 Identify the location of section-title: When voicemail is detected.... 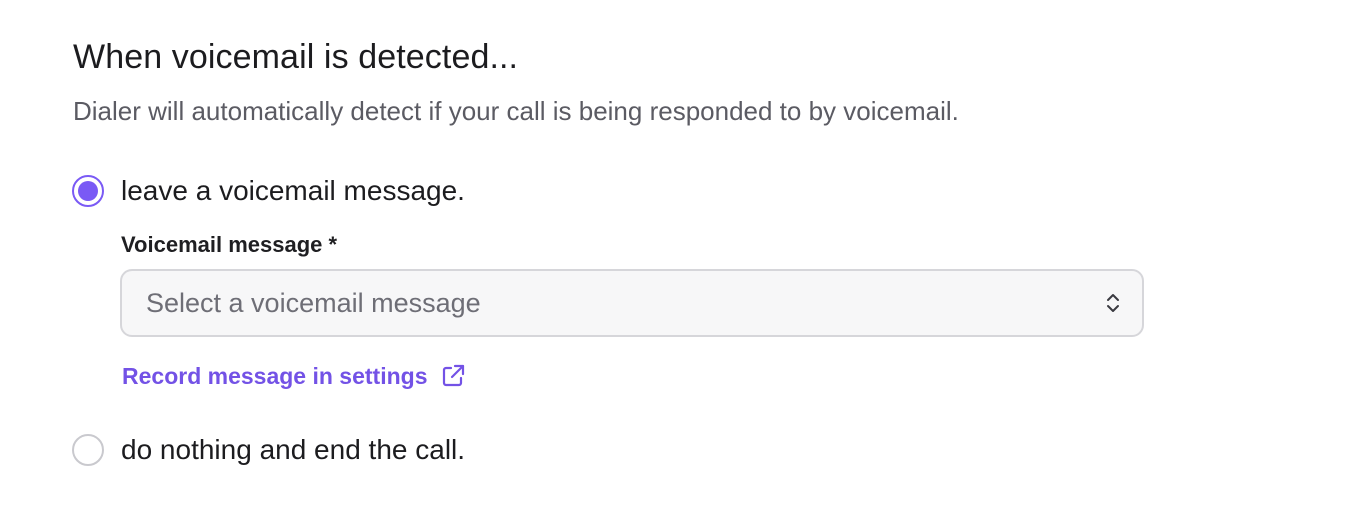
(296, 57).